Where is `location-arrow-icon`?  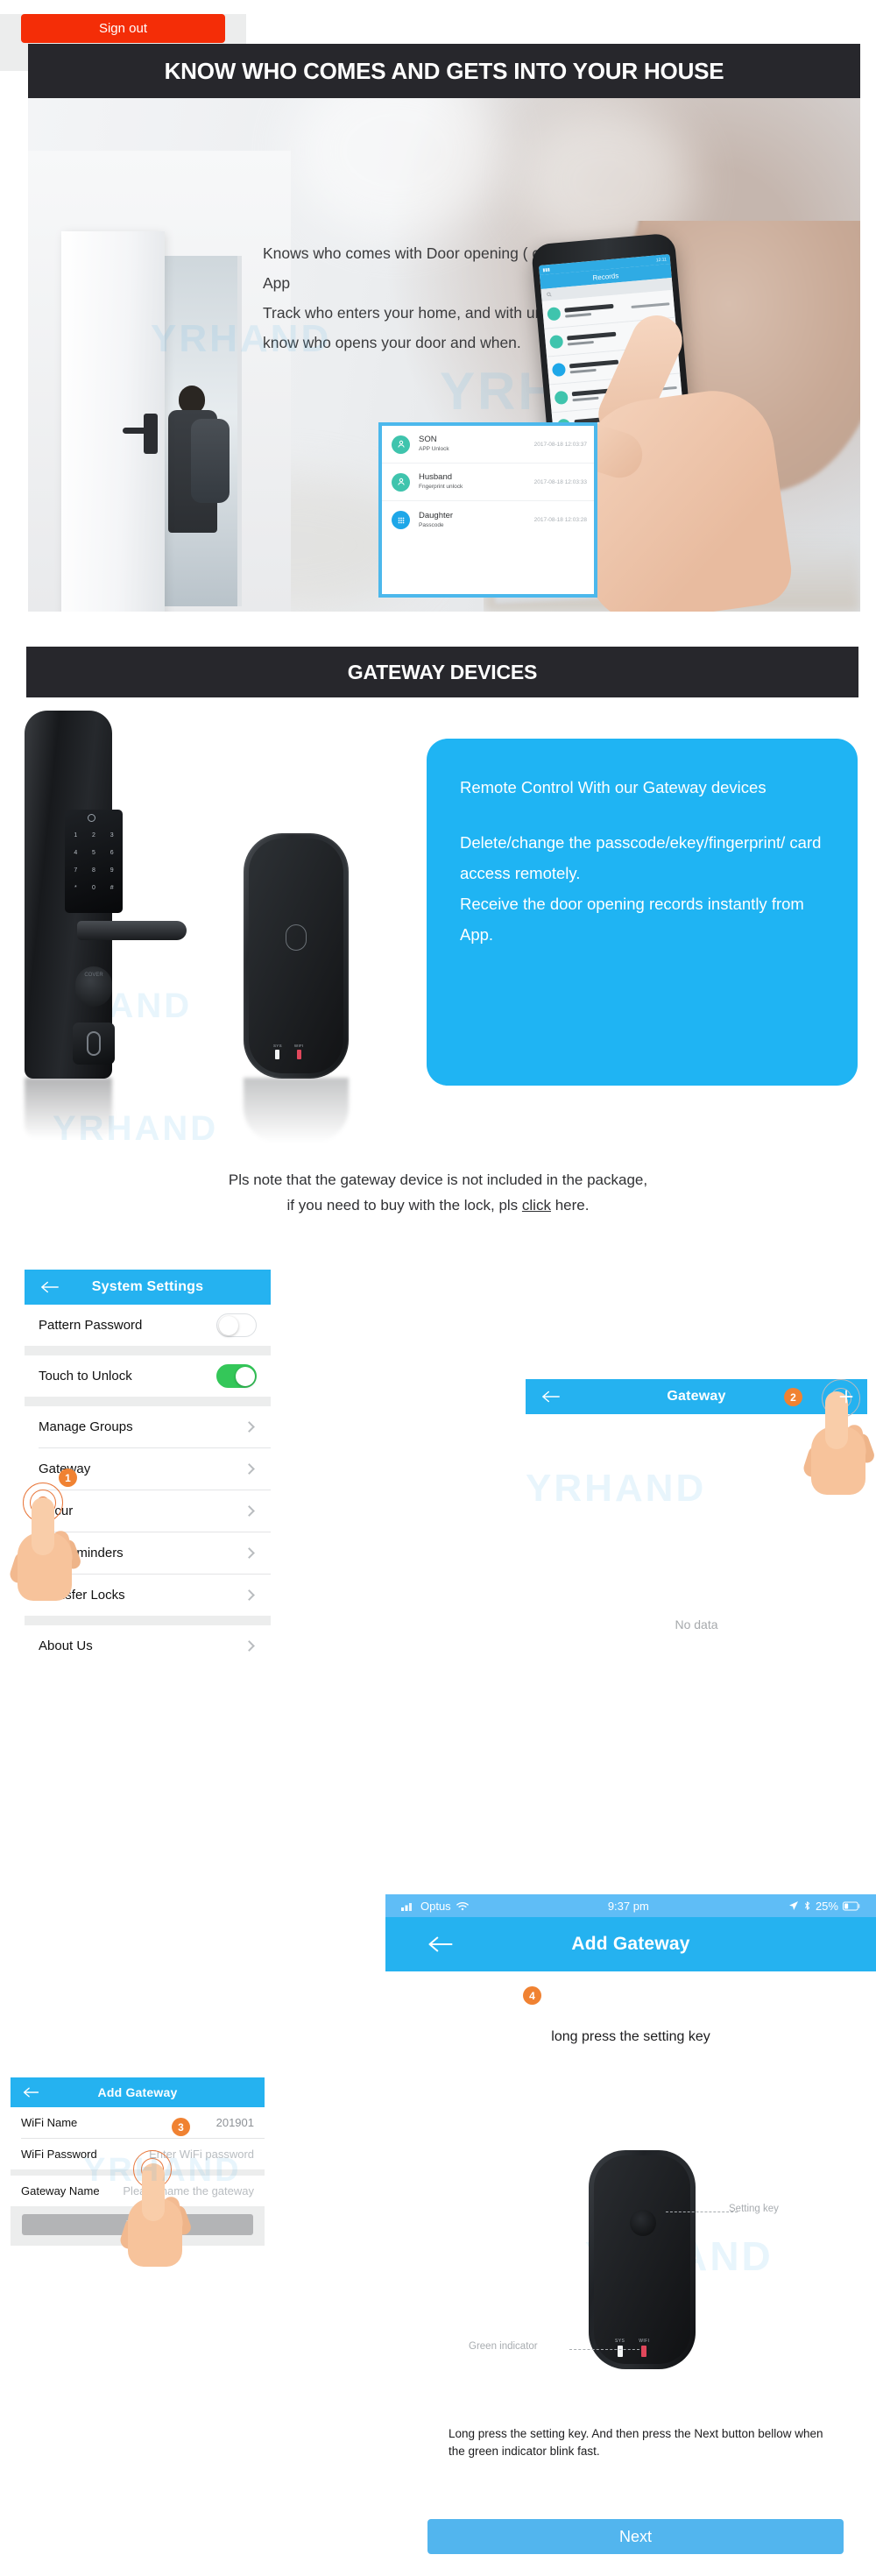 location-arrow-icon is located at coordinates (793, 1905).